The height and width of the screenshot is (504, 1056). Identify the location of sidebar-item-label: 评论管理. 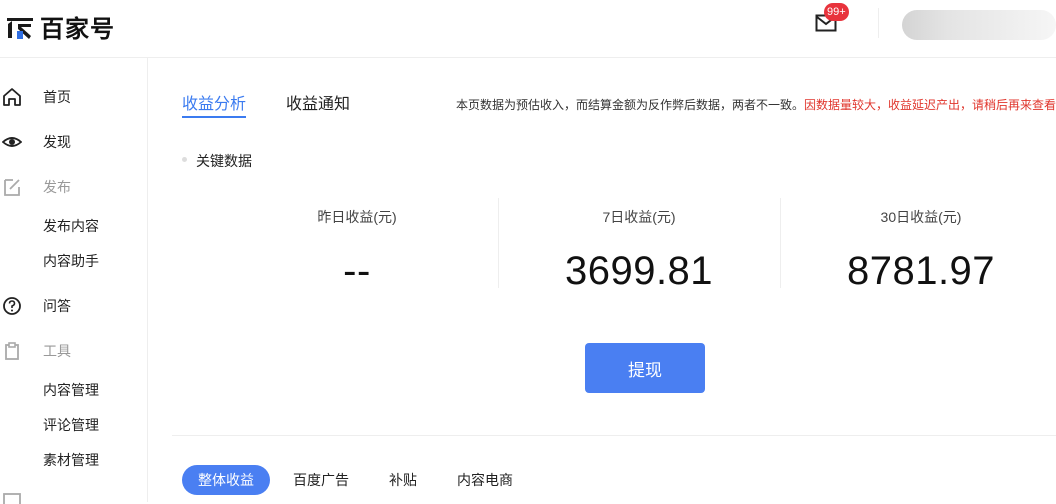
(71, 425).